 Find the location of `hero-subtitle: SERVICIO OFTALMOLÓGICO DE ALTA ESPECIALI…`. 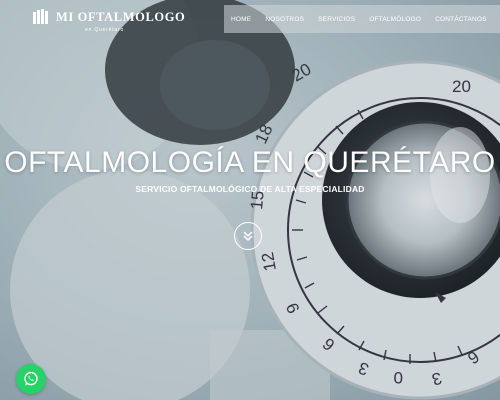

hero-subtitle: SERVICIO OFTALMOLÓGICO DE ALTA ESPECIALI… is located at coordinates (250, 189).